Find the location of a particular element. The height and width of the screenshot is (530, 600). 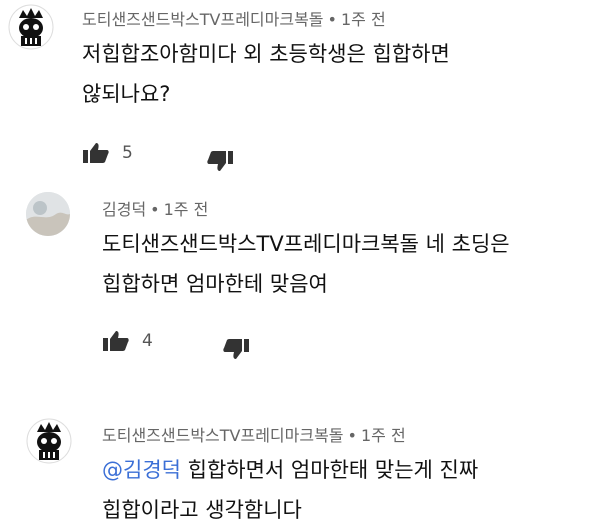

like-button: 4 is located at coordinates (127, 341).